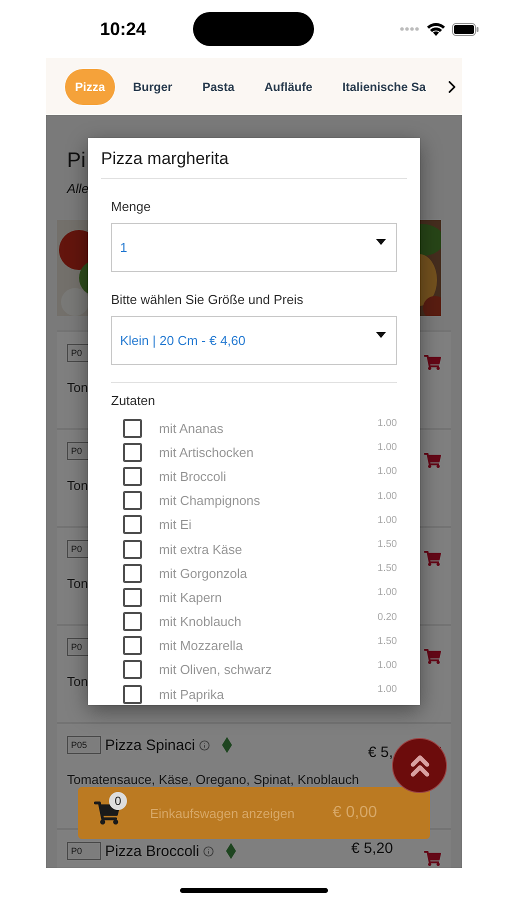 The width and height of the screenshot is (507, 900). I want to click on category-heading: Pi, so click(76, 161).